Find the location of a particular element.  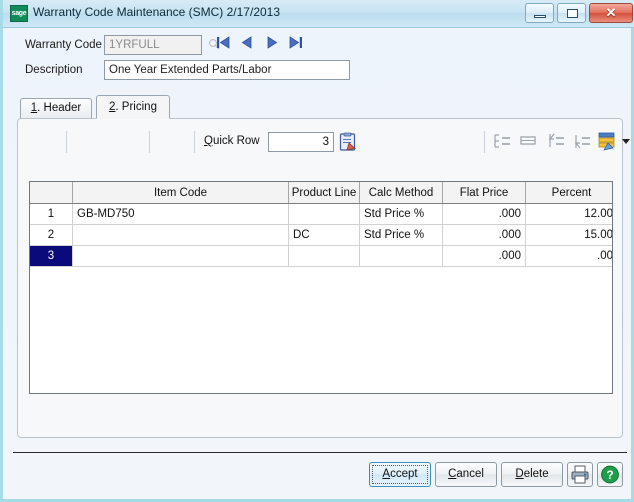

tab-pricing: 2. Pricing is located at coordinates (133, 107).